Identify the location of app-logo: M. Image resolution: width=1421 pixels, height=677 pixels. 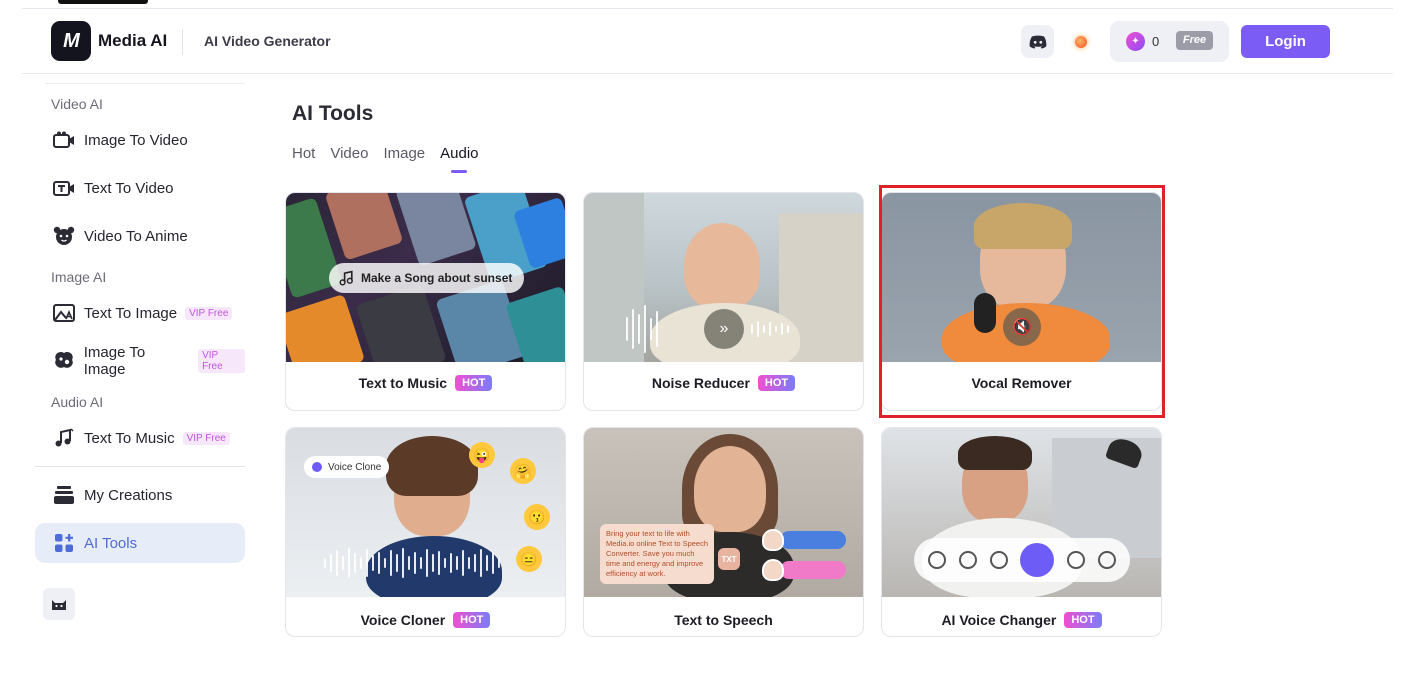
(71, 41).